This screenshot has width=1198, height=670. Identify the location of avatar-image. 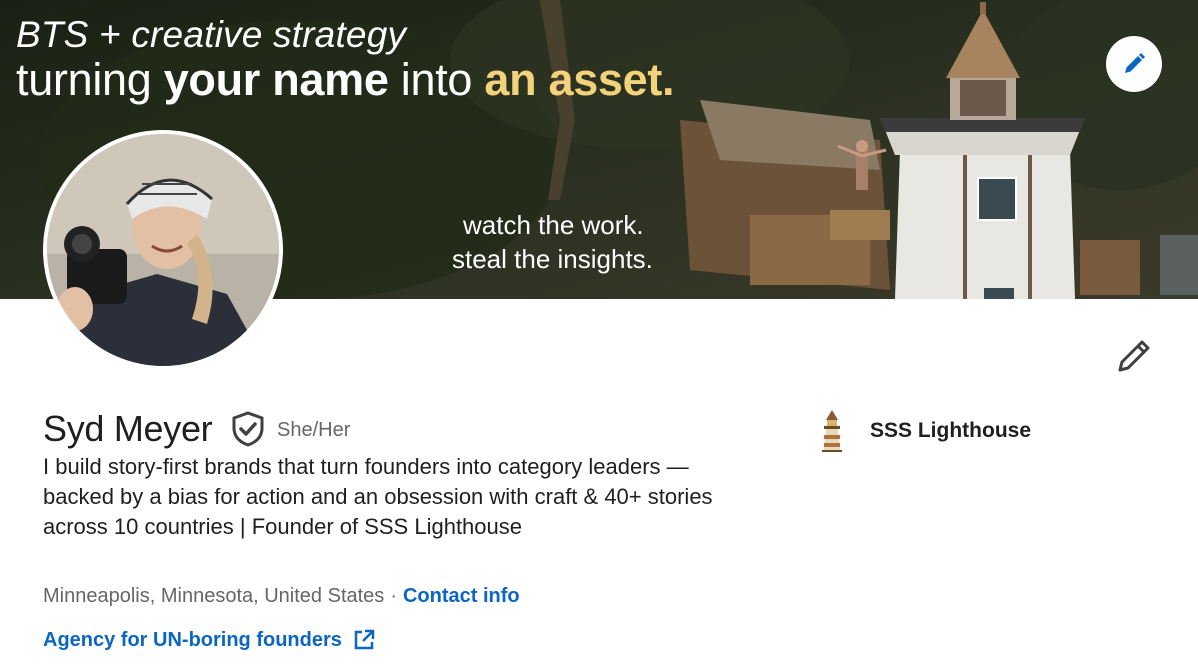
(163, 250).